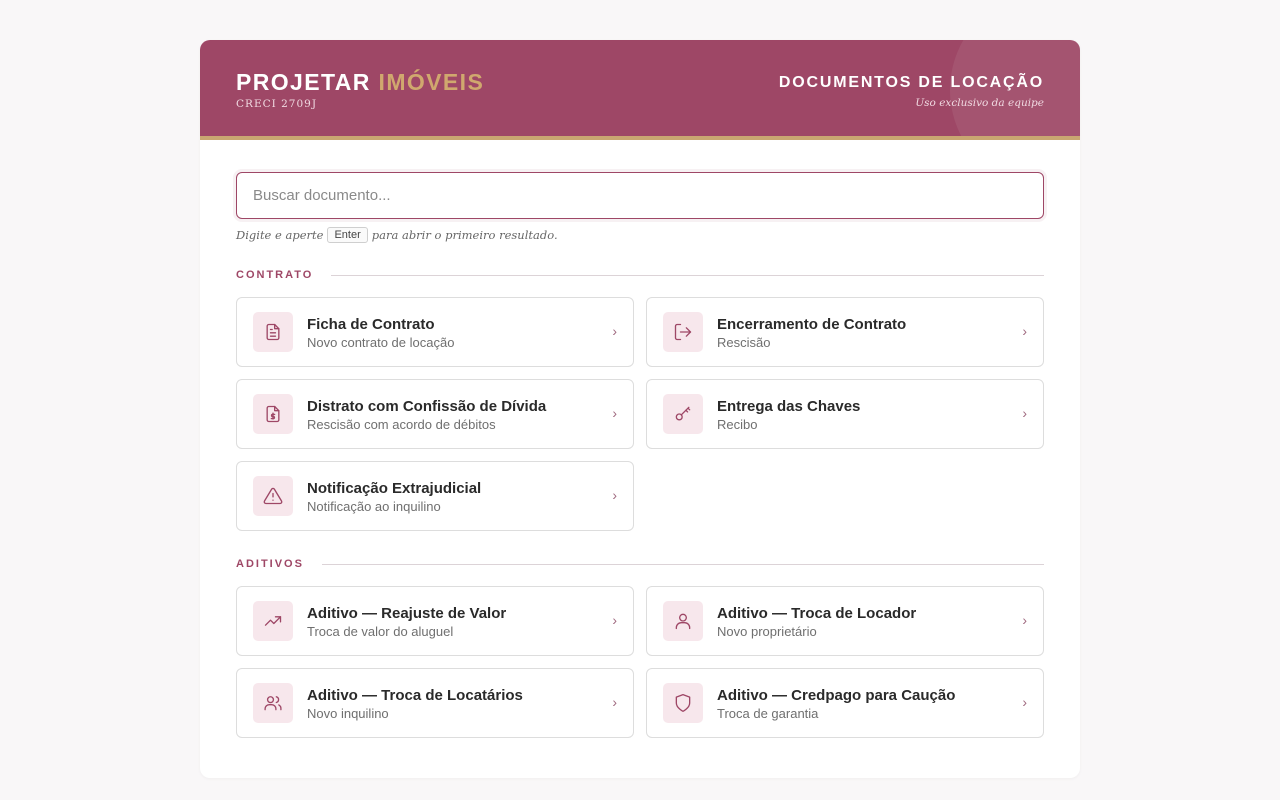  I want to click on page-subtitle: Uso exclusivo da equipe, so click(979, 103).